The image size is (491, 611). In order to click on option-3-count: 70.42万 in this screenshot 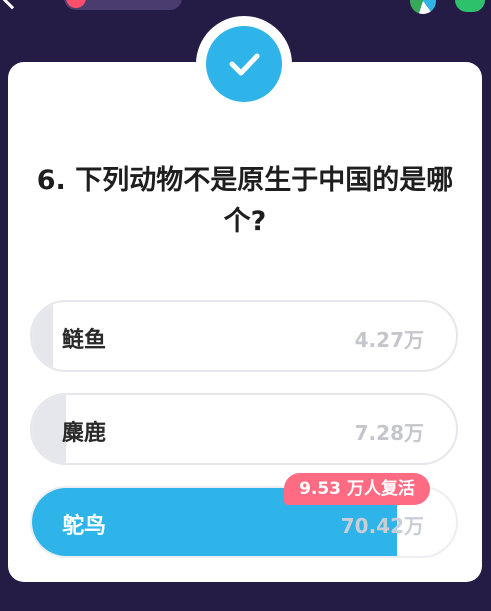, I will do `click(382, 526)`.